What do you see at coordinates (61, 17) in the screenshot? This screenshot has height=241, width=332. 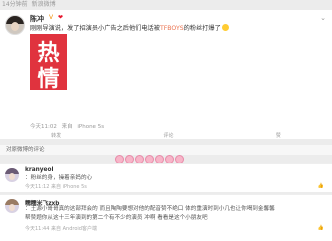 I see `heart-badge-icon: ❤` at bounding box center [61, 17].